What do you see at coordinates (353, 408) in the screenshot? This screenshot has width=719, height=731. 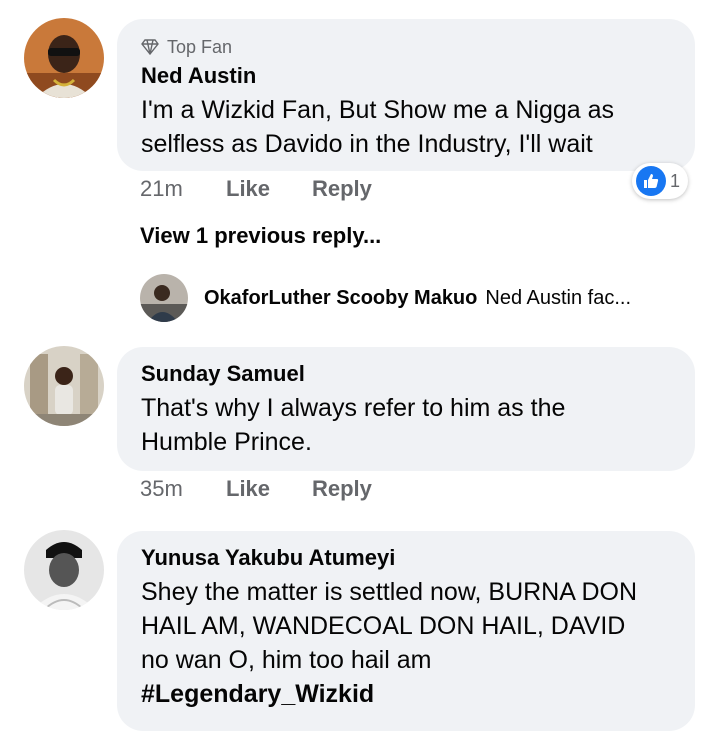 I see `comment-text-line: That's why I always refer to him as the` at bounding box center [353, 408].